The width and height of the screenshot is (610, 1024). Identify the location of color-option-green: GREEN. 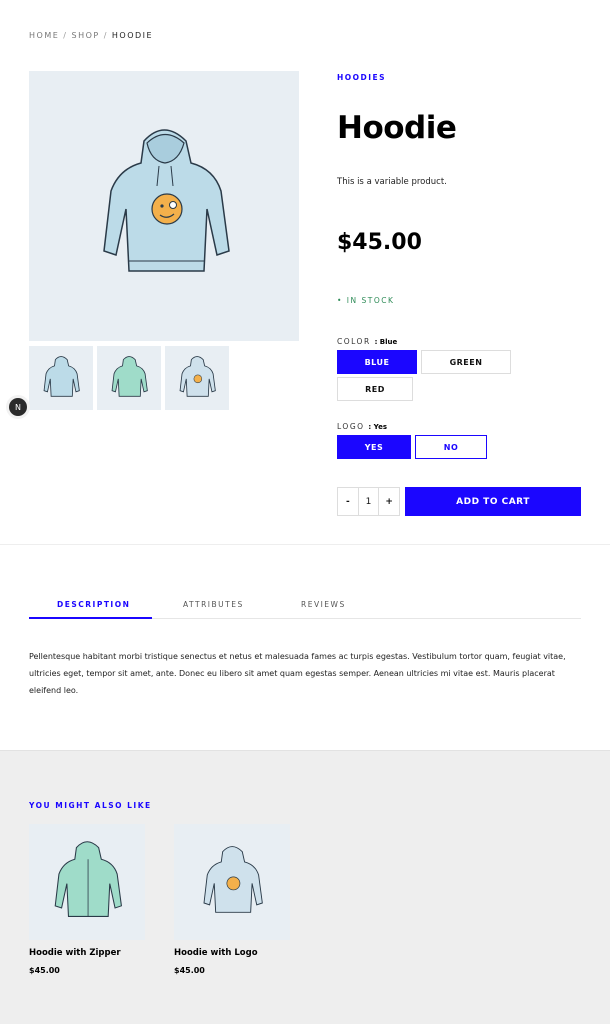
(466, 362).